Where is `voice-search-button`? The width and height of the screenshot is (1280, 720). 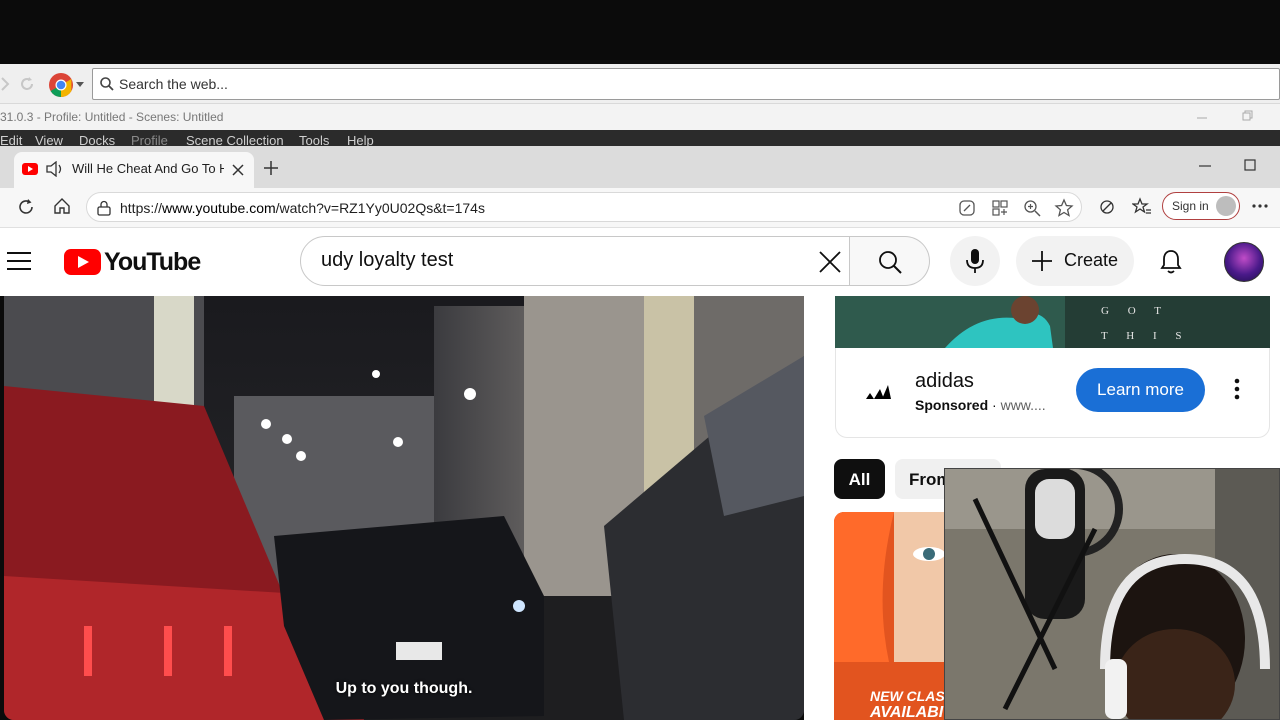
voice-search-button is located at coordinates (975, 261).